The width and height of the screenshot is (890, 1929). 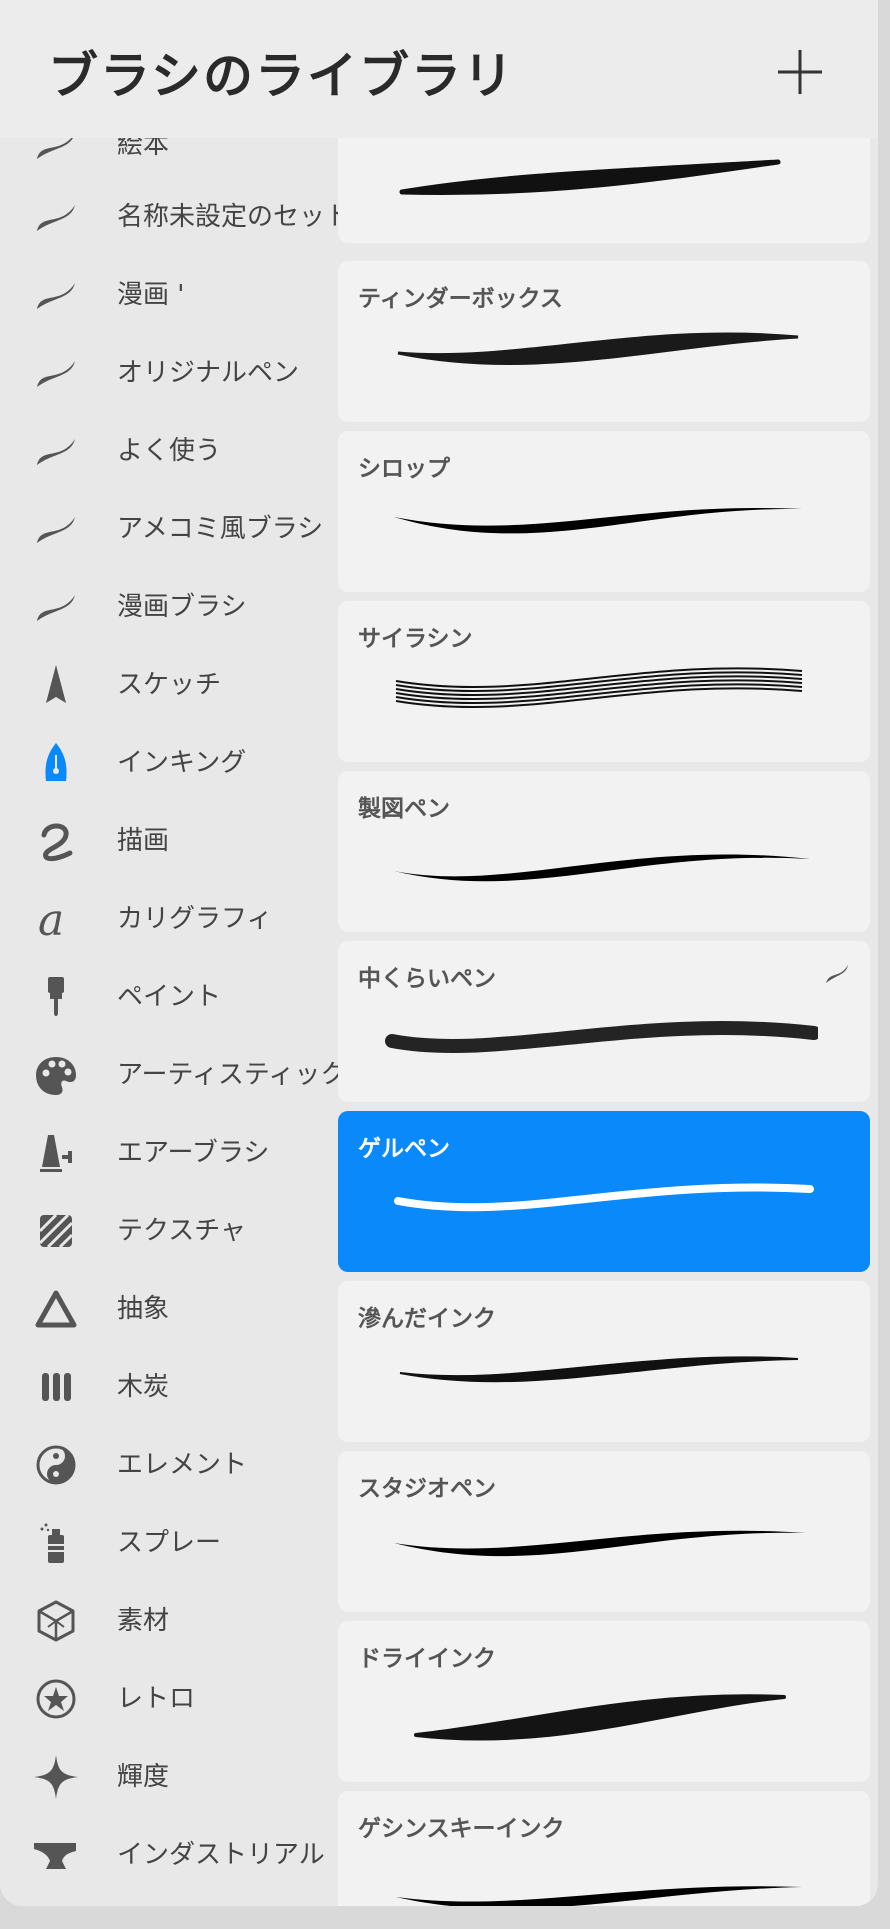 I want to click on sidebar-item-label: エレメント, so click(x=182, y=1465).